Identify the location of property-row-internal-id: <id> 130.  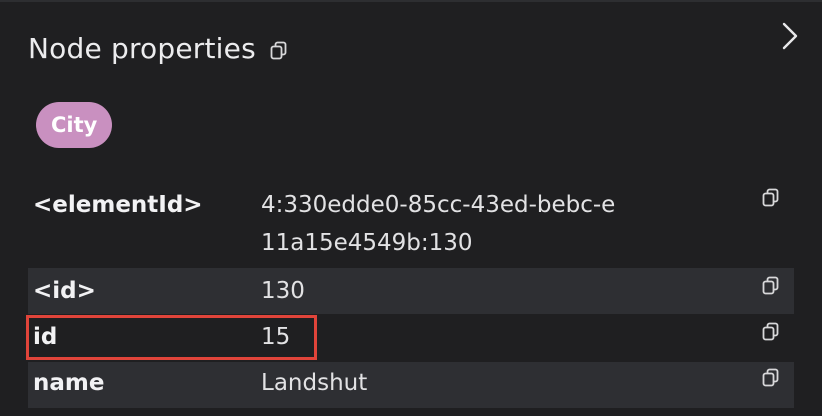
(411, 291).